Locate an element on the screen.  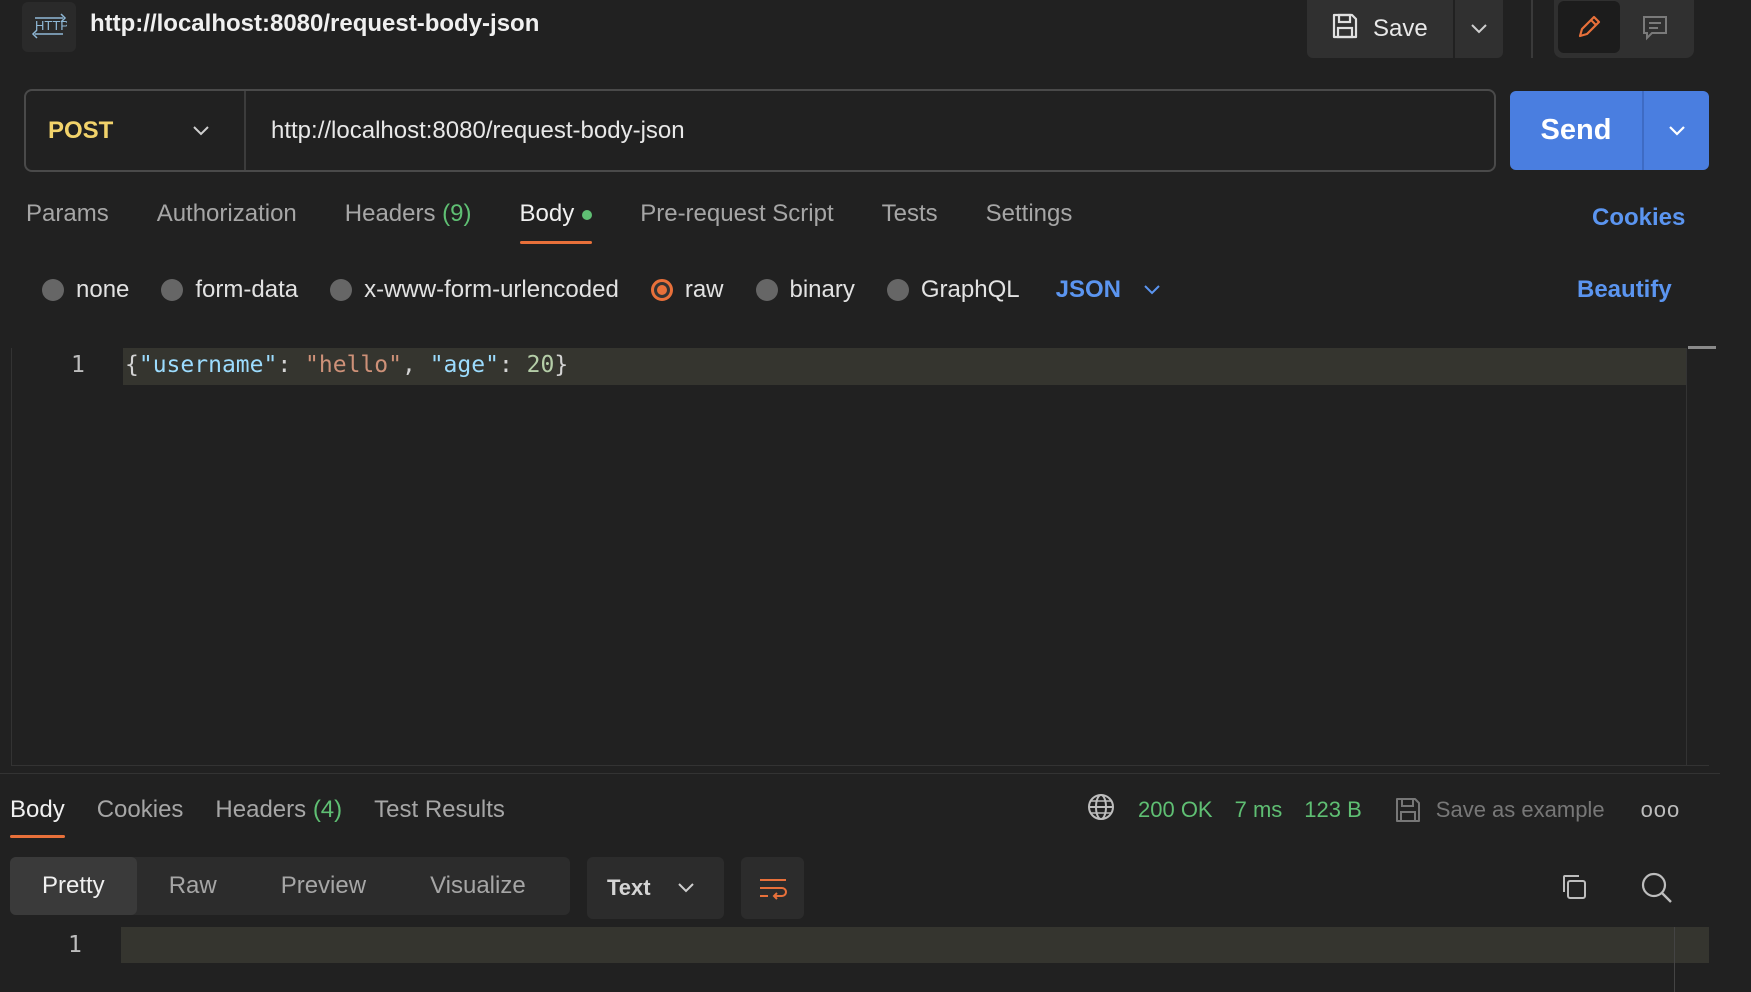
comment-icon is located at coordinates (1655, 28).